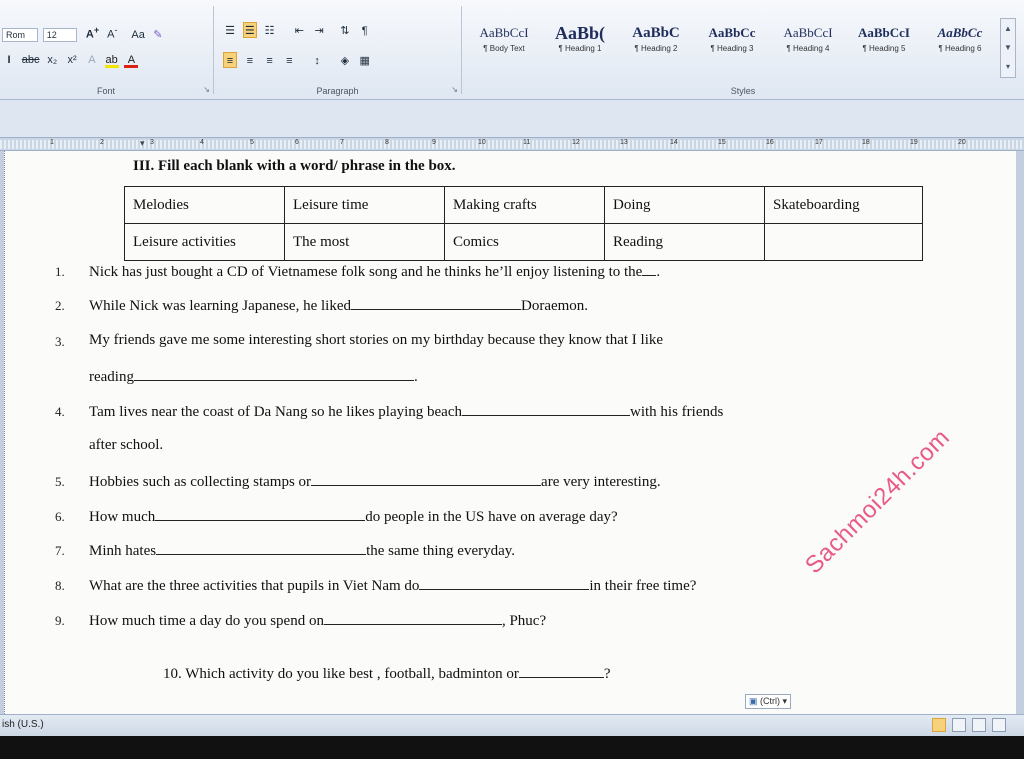 Image resolution: width=1024 pixels, height=759 pixels. Describe the element at coordinates (142, 143) in the screenshot. I see `indent-marker-icon: ▾` at that location.